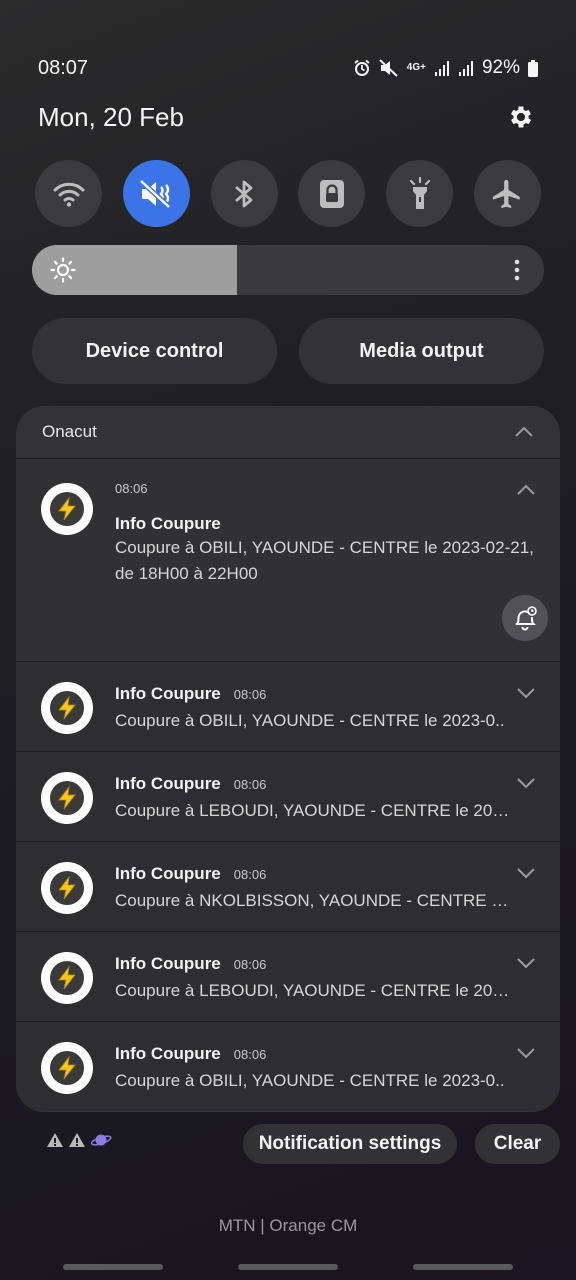 Image resolution: width=576 pixels, height=1280 pixels. What do you see at coordinates (113, 1267) in the screenshot?
I see `nav-handle-left` at bounding box center [113, 1267].